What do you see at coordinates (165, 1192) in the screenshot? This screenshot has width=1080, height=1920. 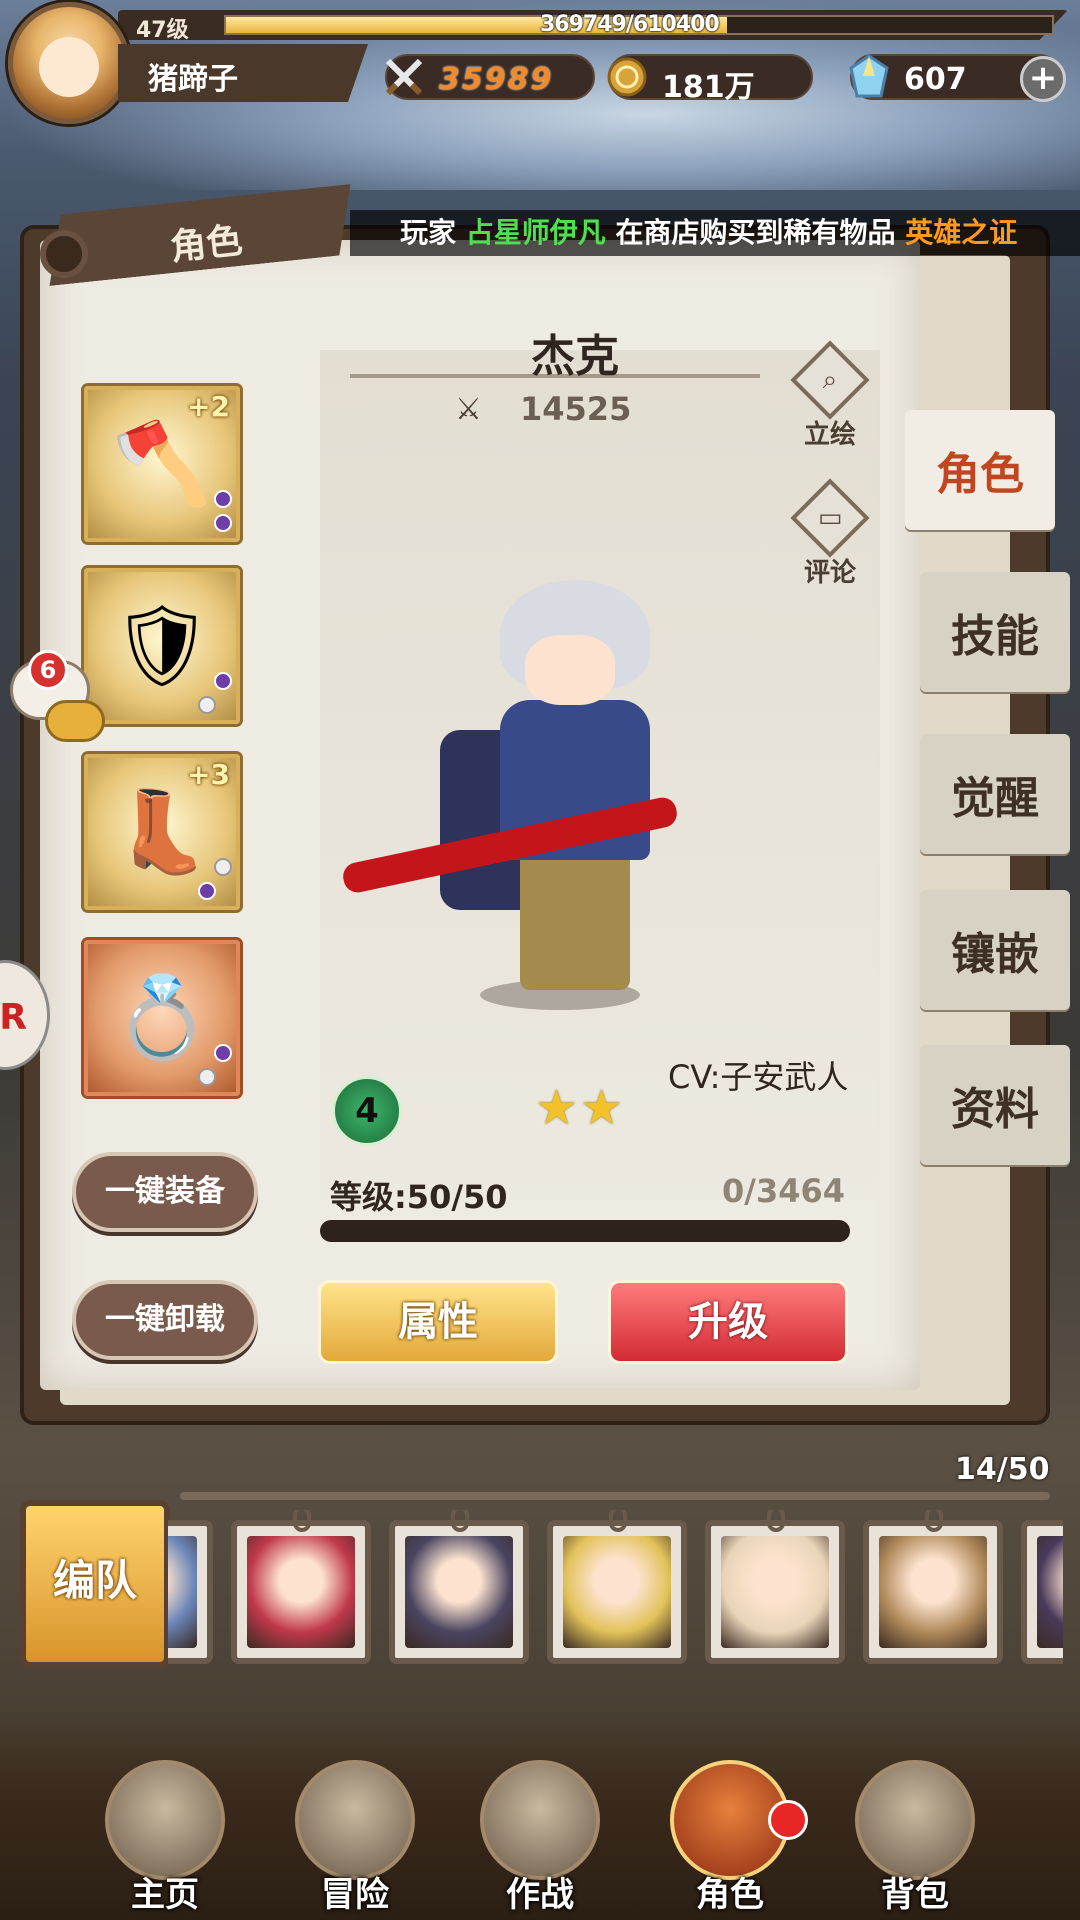 I see `equip-all-button: 一键装备` at bounding box center [165, 1192].